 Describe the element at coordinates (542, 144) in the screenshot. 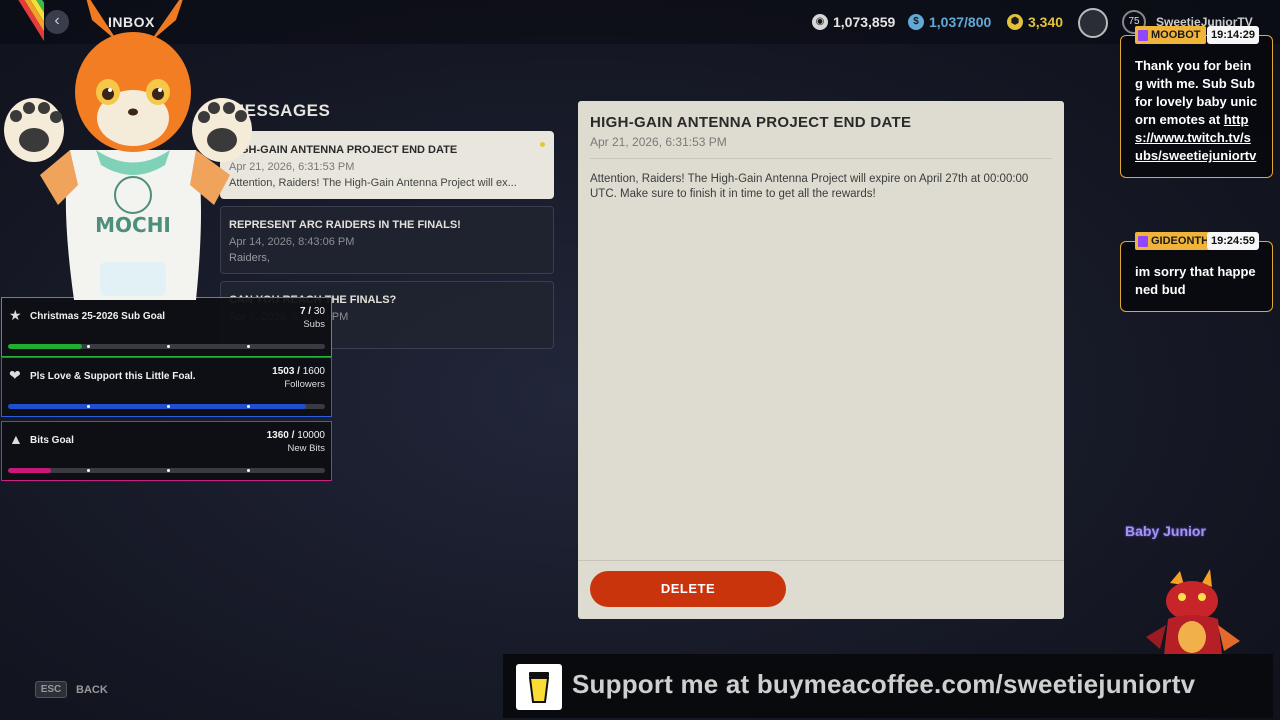

I see `unread-indicator` at that location.